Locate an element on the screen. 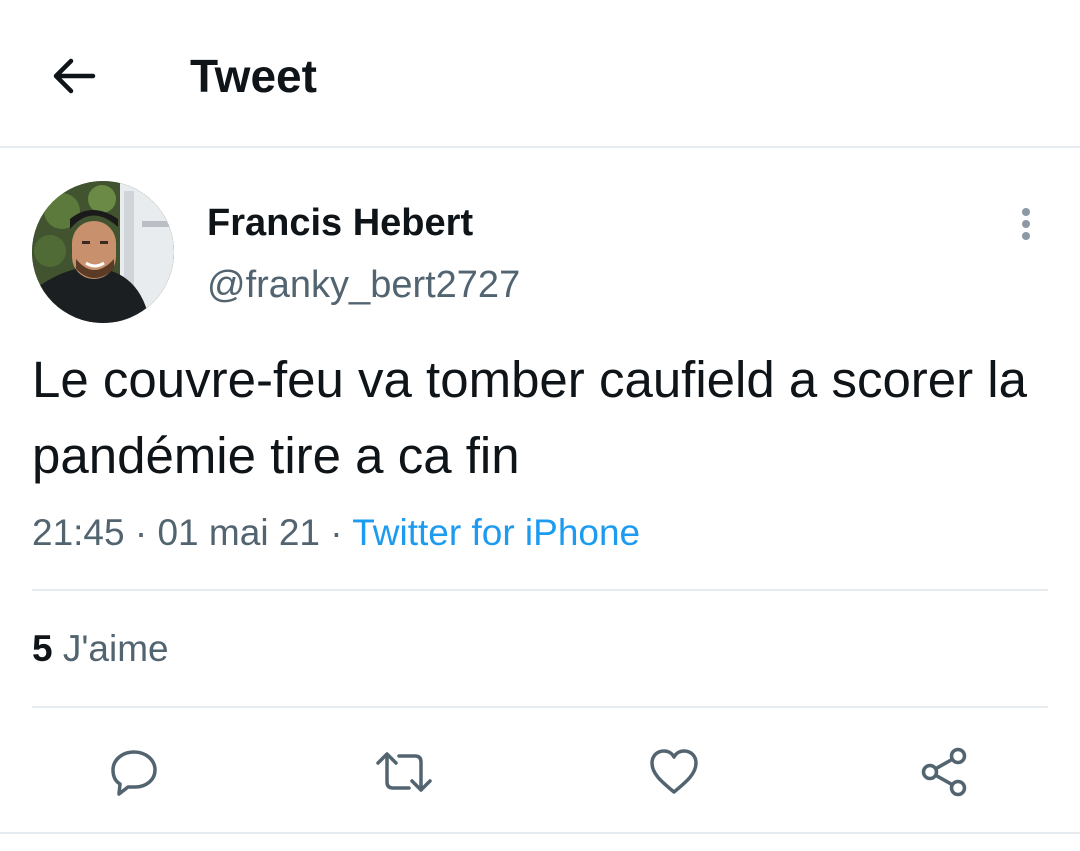 The height and width of the screenshot is (851, 1080). likes-label: J'aime is located at coordinates (115, 648).